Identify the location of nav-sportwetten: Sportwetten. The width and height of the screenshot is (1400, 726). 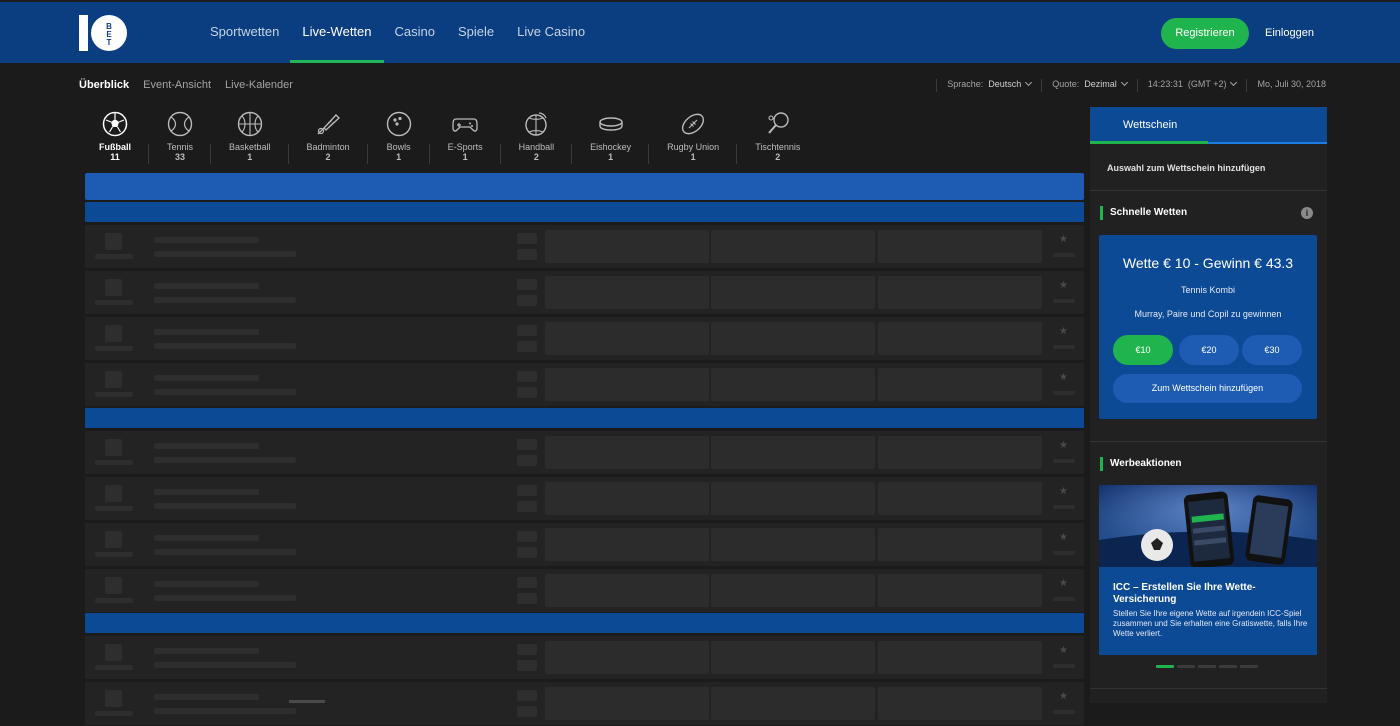
(244, 32).